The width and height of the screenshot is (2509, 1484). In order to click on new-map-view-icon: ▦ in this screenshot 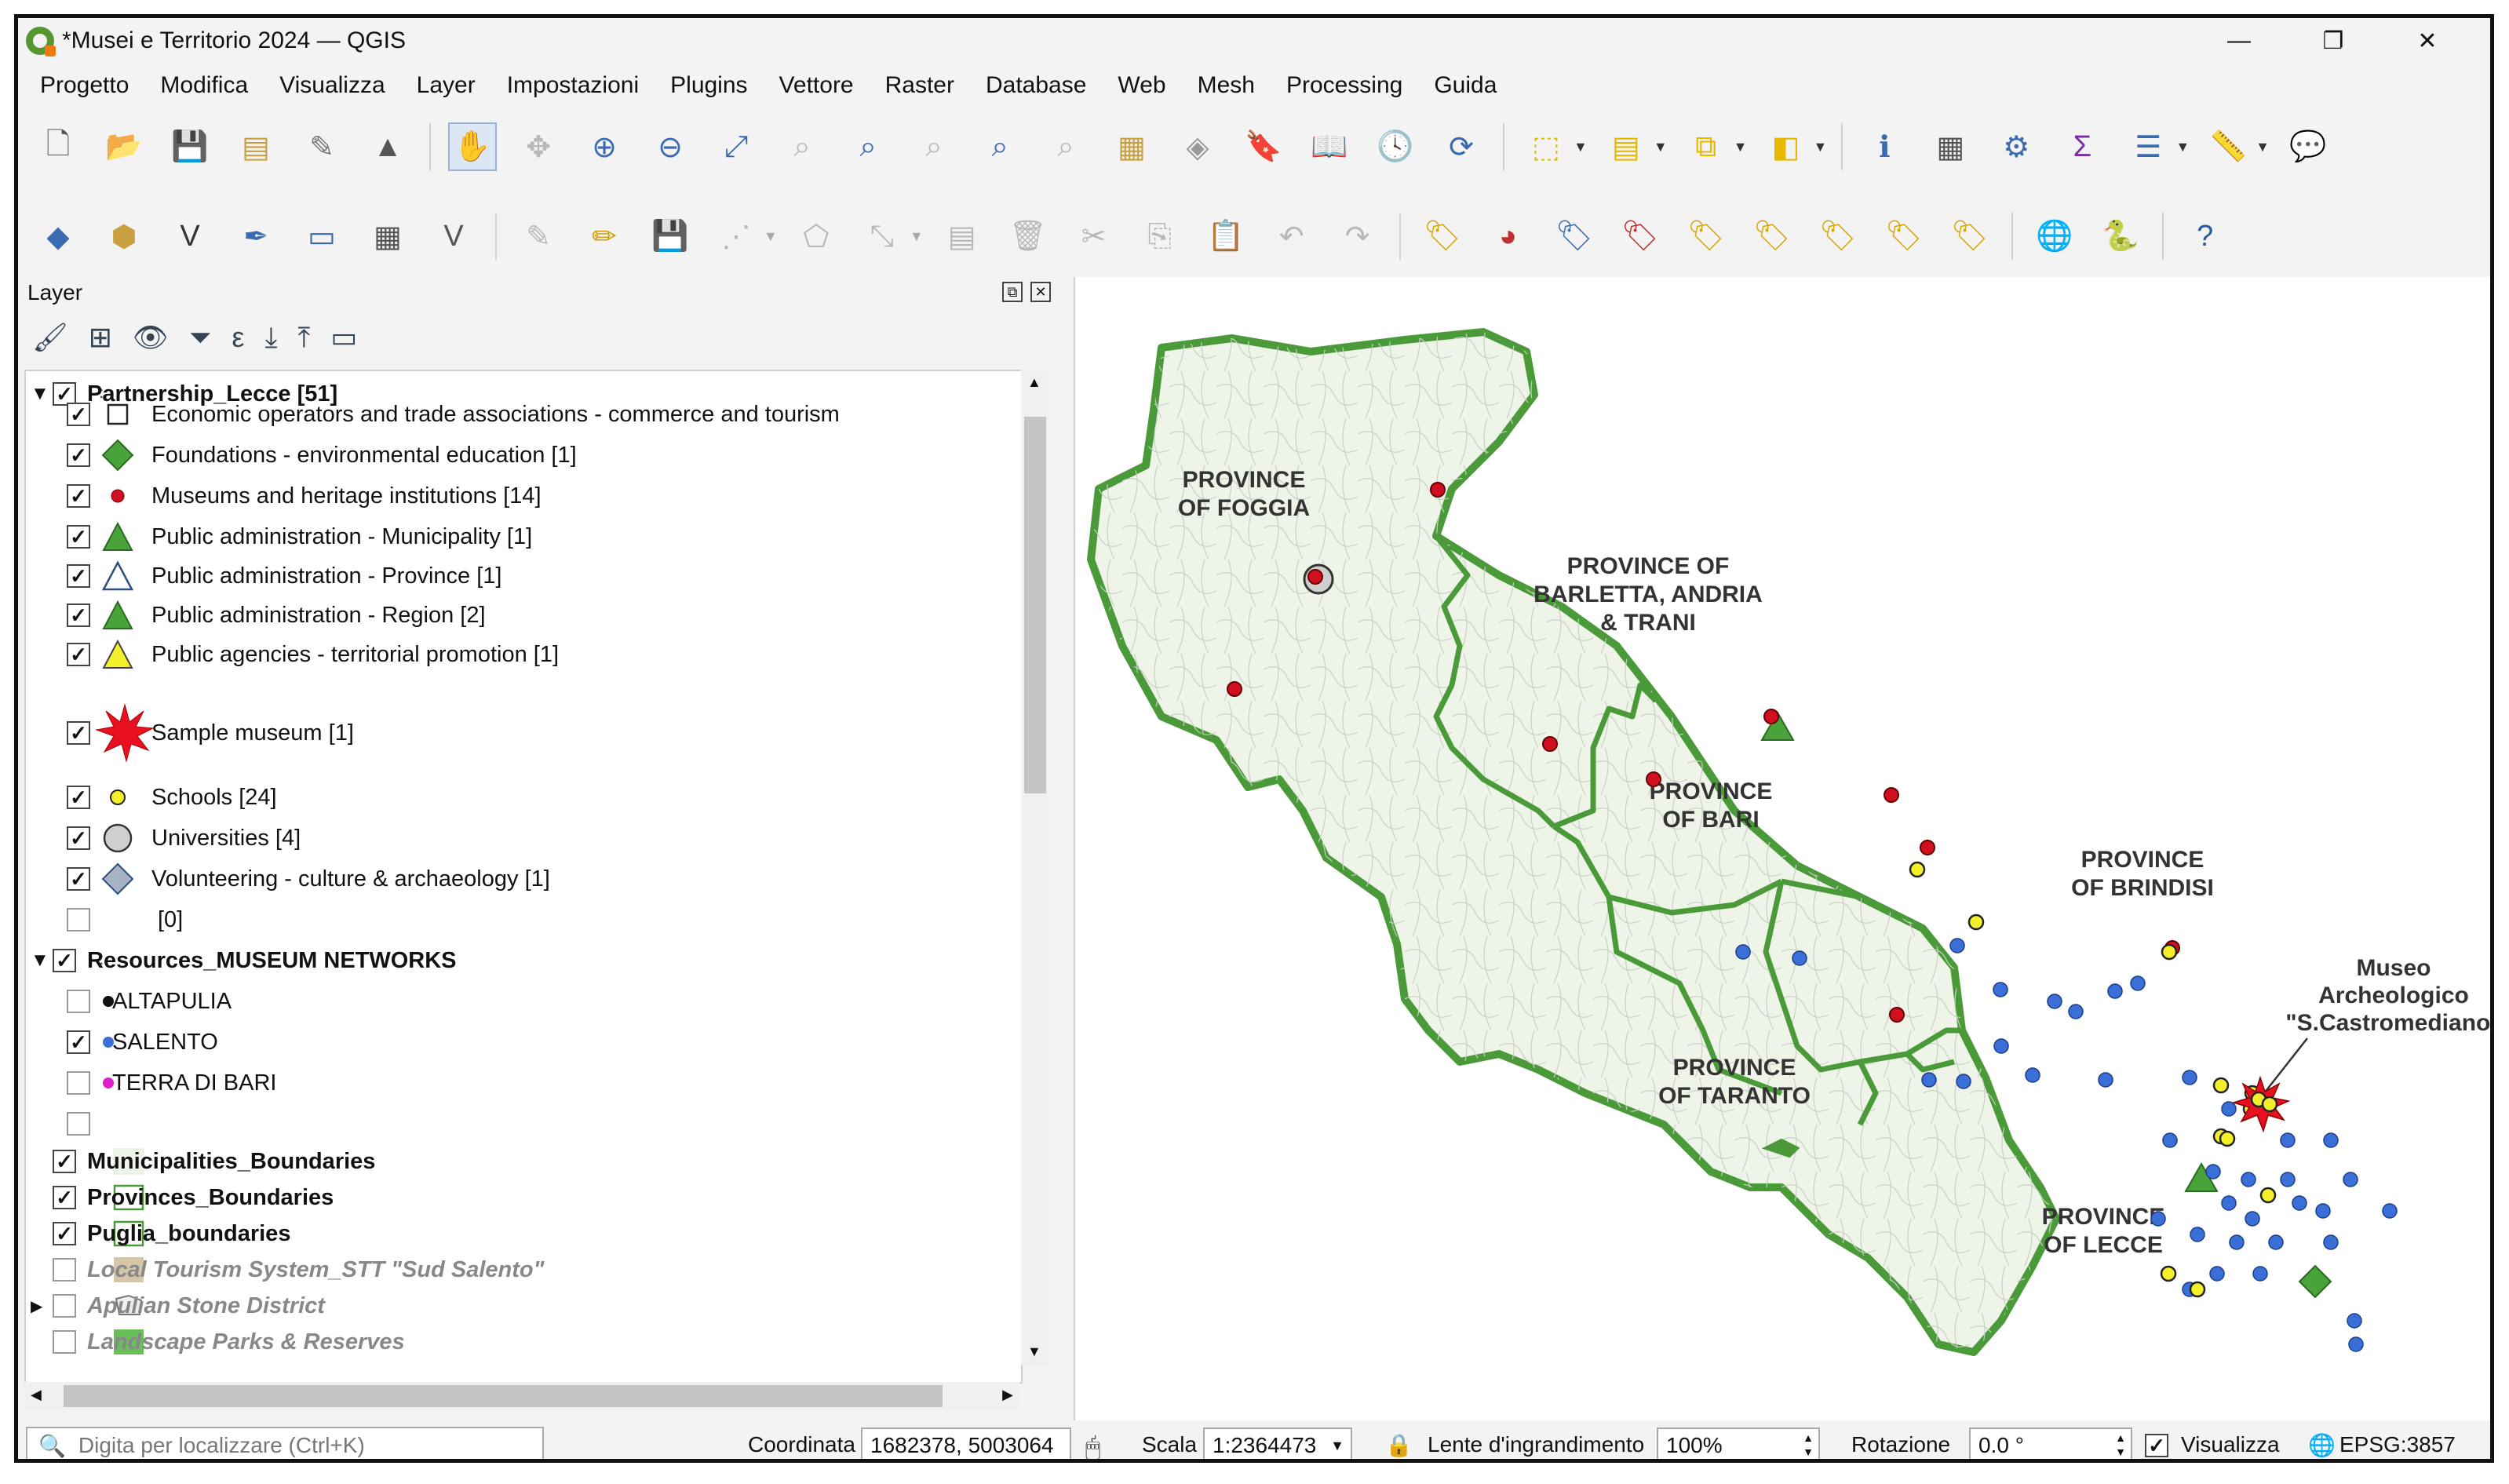, I will do `click(1131, 146)`.